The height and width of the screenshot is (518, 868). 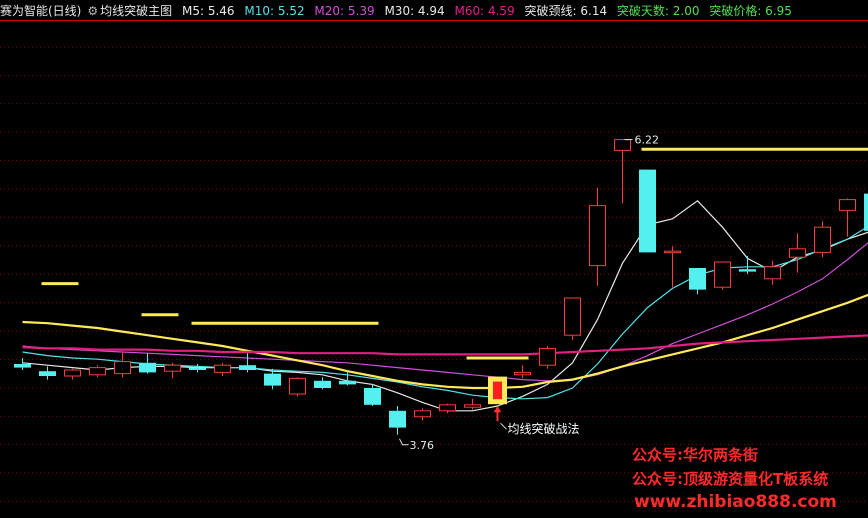 I want to click on m20-value: M20: 5.39, so click(x=344, y=11).